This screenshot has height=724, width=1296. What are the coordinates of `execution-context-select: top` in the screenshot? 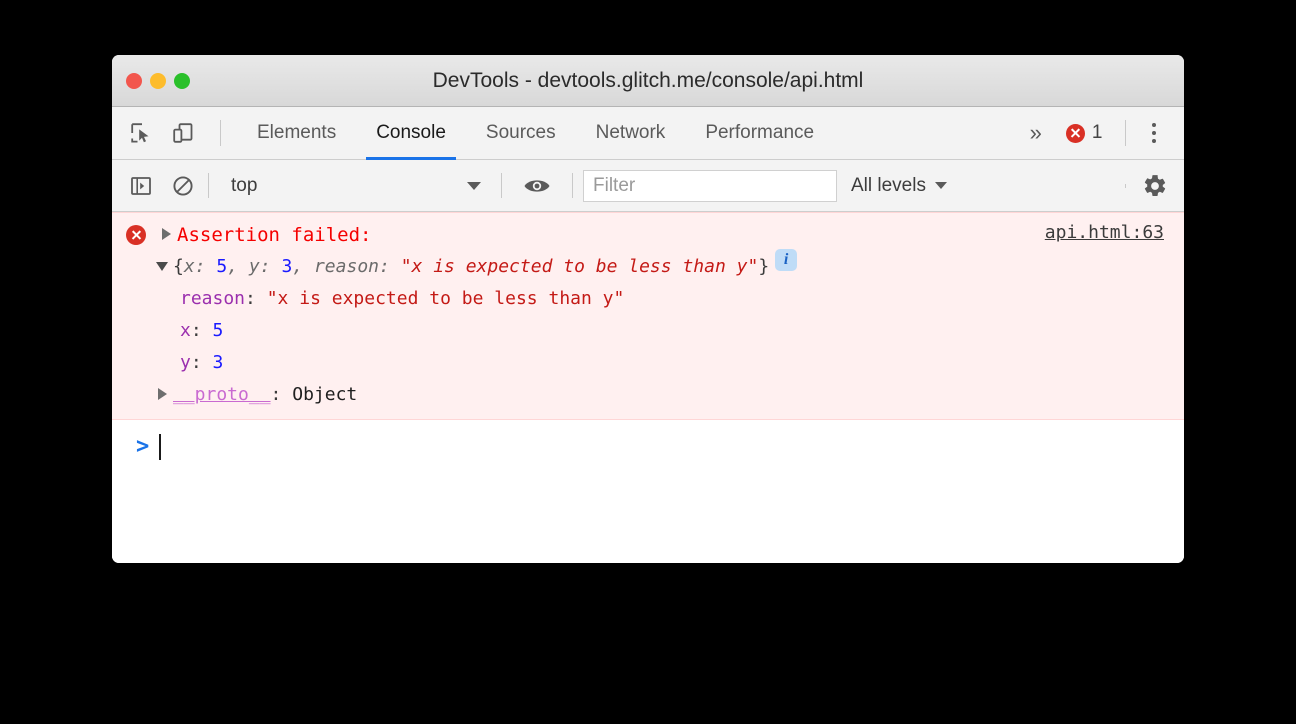 It's located at (355, 186).